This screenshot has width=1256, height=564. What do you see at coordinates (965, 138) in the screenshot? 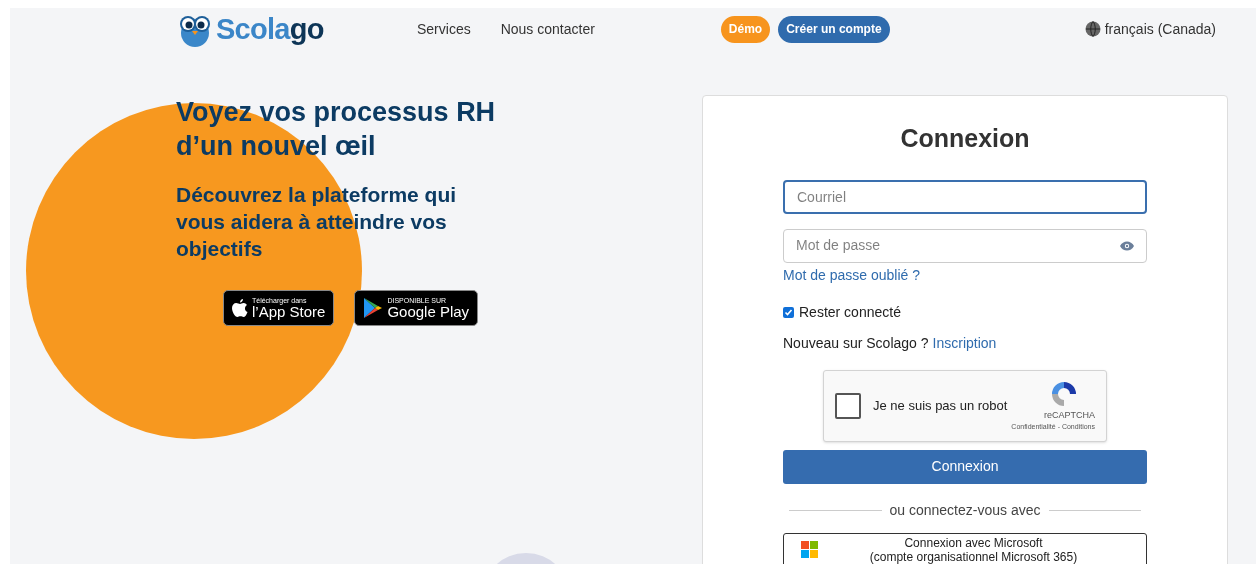
I see `login-title: Connexion` at bounding box center [965, 138].